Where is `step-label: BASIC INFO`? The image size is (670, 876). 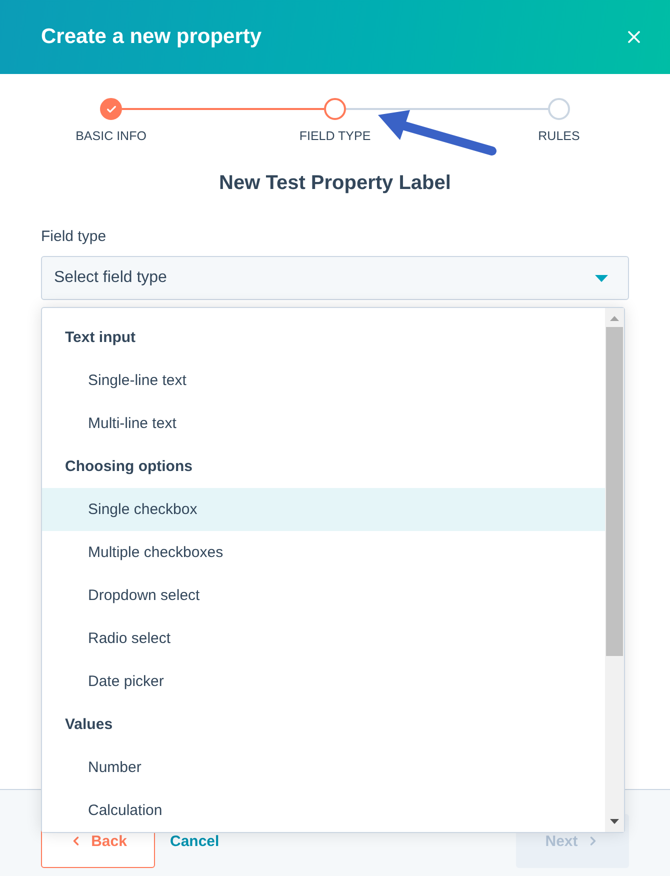
step-label: BASIC INFO is located at coordinates (111, 136).